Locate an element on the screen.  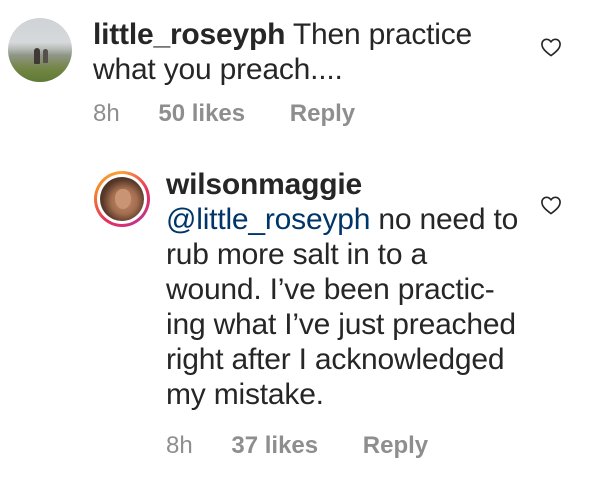
avatar-face is located at coordinates (123, 199).